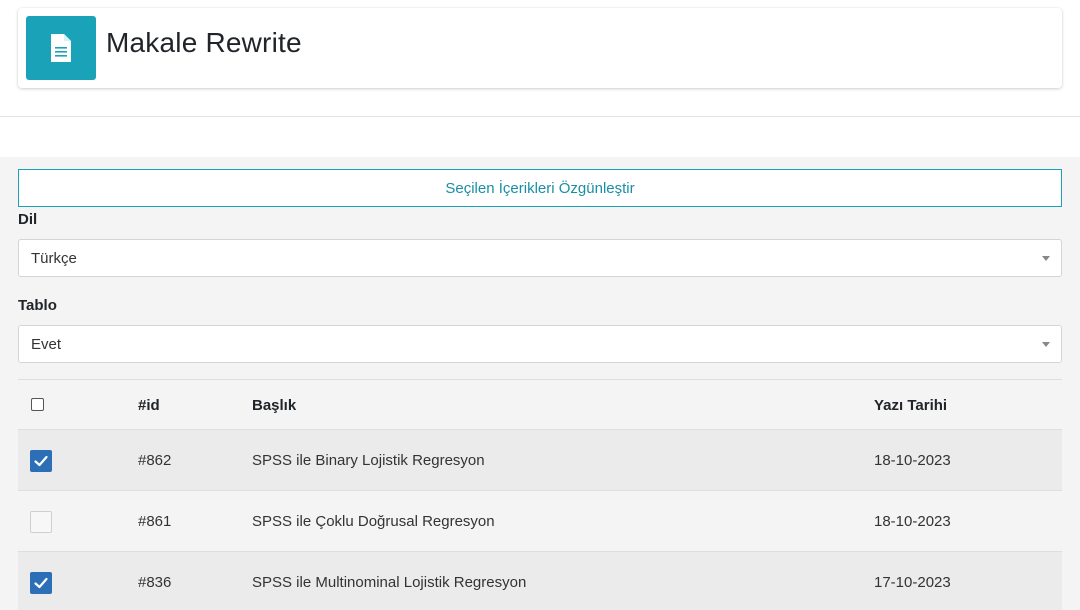 Image resolution: width=1080 pixels, height=610 pixels. Describe the element at coordinates (155, 582) in the screenshot. I see `row-id: #836` at that location.